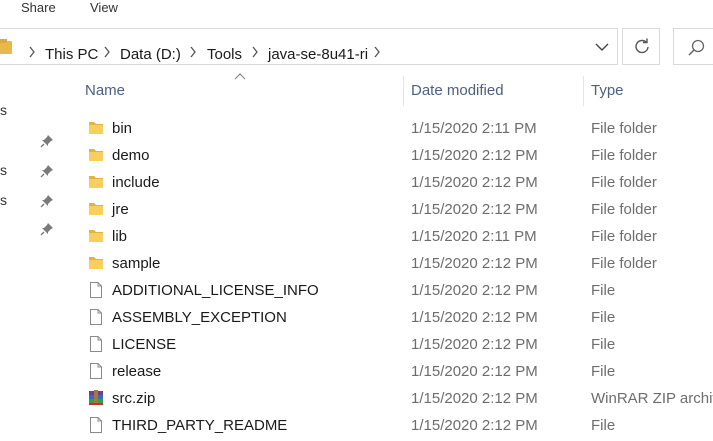 The height and width of the screenshot is (441, 713). What do you see at coordinates (397, 182) in the screenshot?
I see `file-row: include 1/15/2020 2:12 PM File folder` at bounding box center [397, 182].